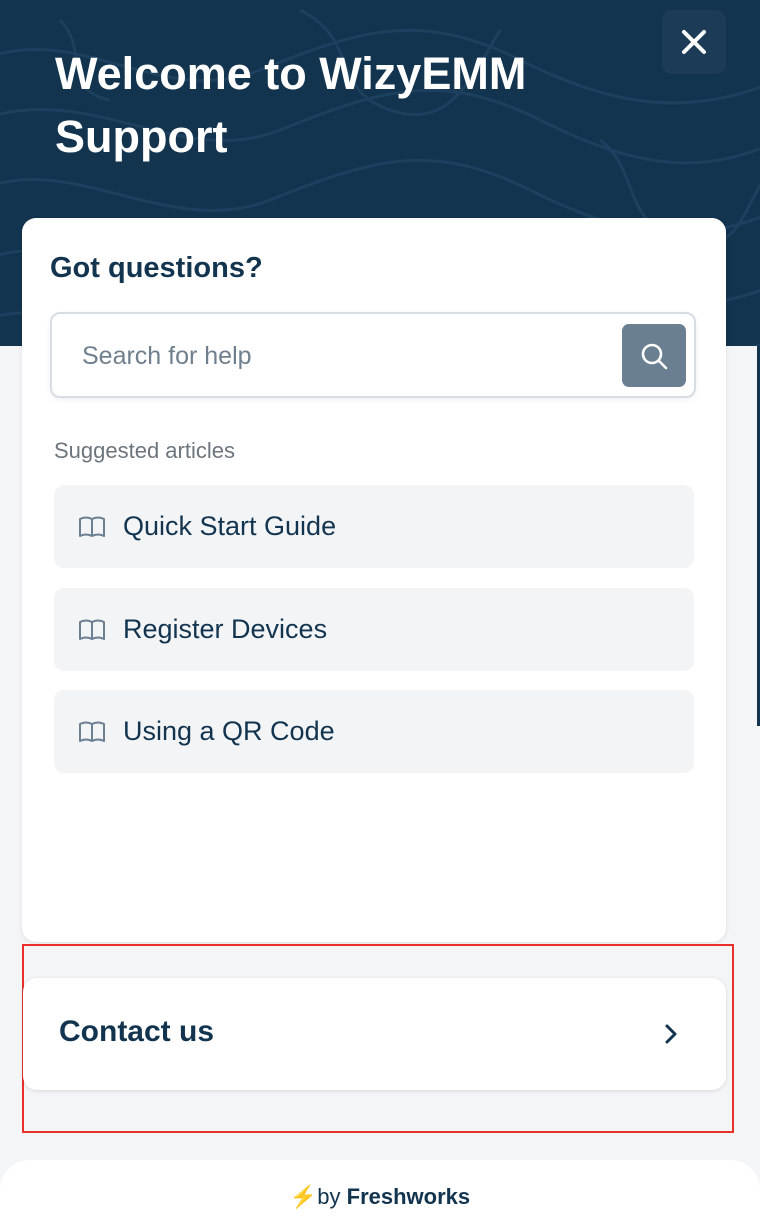 The height and width of the screenshot is (1224, 760). What do you see at coordinates (374, 629) in the screenshot?
I see `article-register-devices: Register Devices` at bounding box center [374, 629].